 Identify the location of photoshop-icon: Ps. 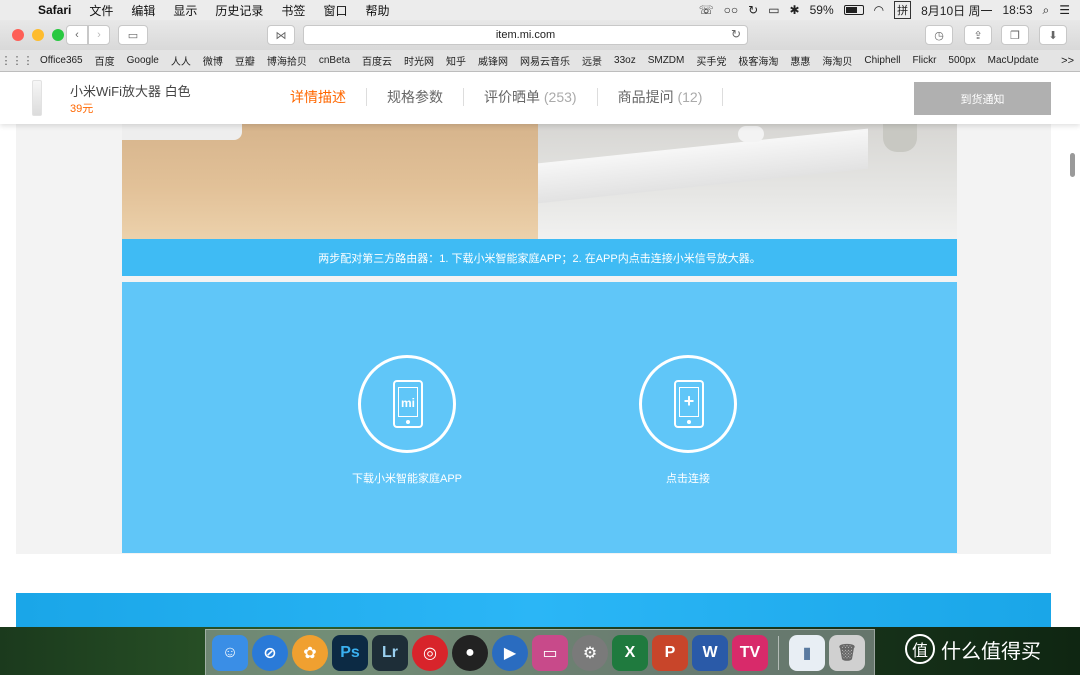
(350, 652).